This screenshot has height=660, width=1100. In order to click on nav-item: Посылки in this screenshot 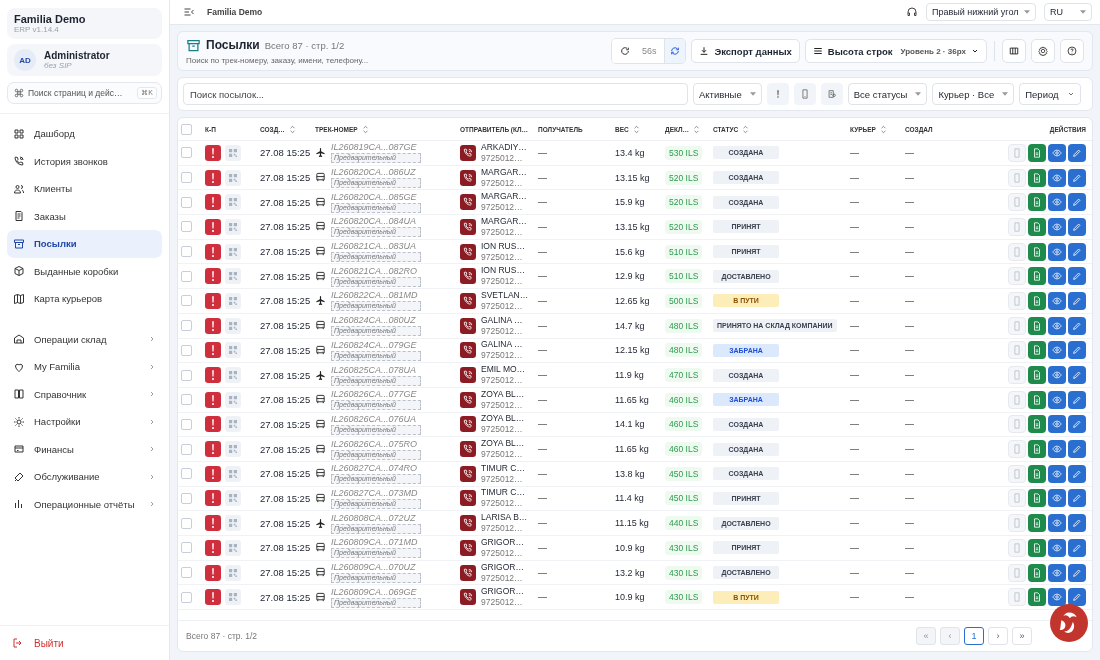, I will do `click(84, 244)`.